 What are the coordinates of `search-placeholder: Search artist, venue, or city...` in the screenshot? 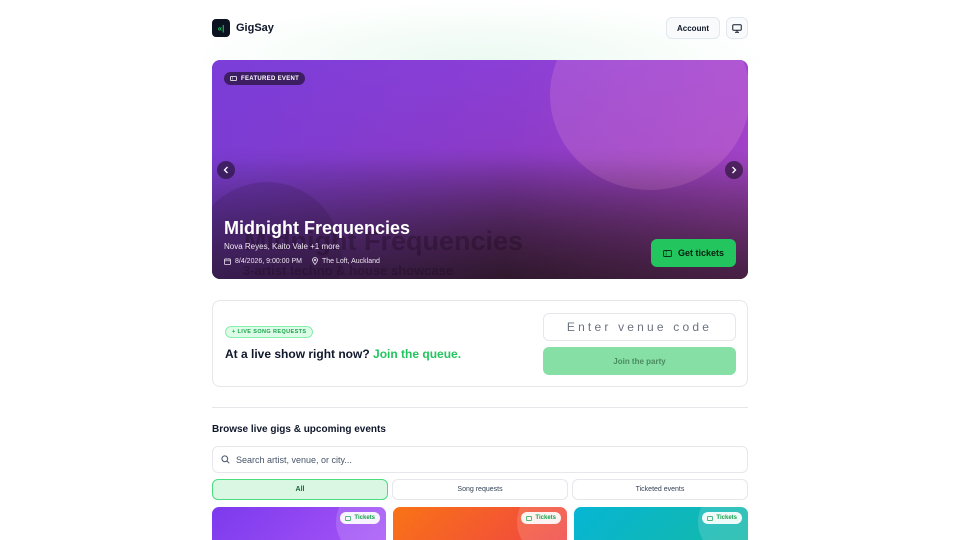 It's located at (294, 459).